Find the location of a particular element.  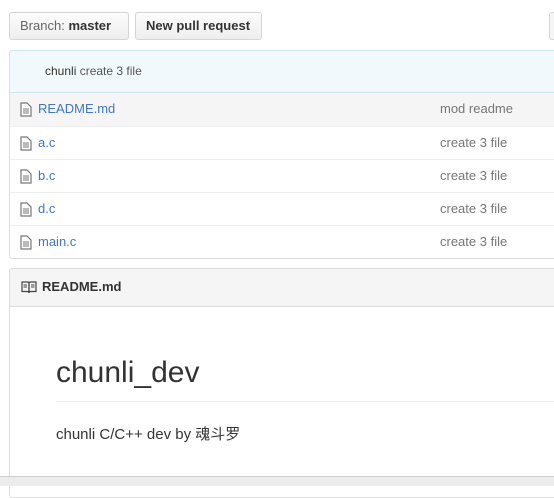

latest-commit-bar: chunli create 3 file is located at coordinates (281, 71).